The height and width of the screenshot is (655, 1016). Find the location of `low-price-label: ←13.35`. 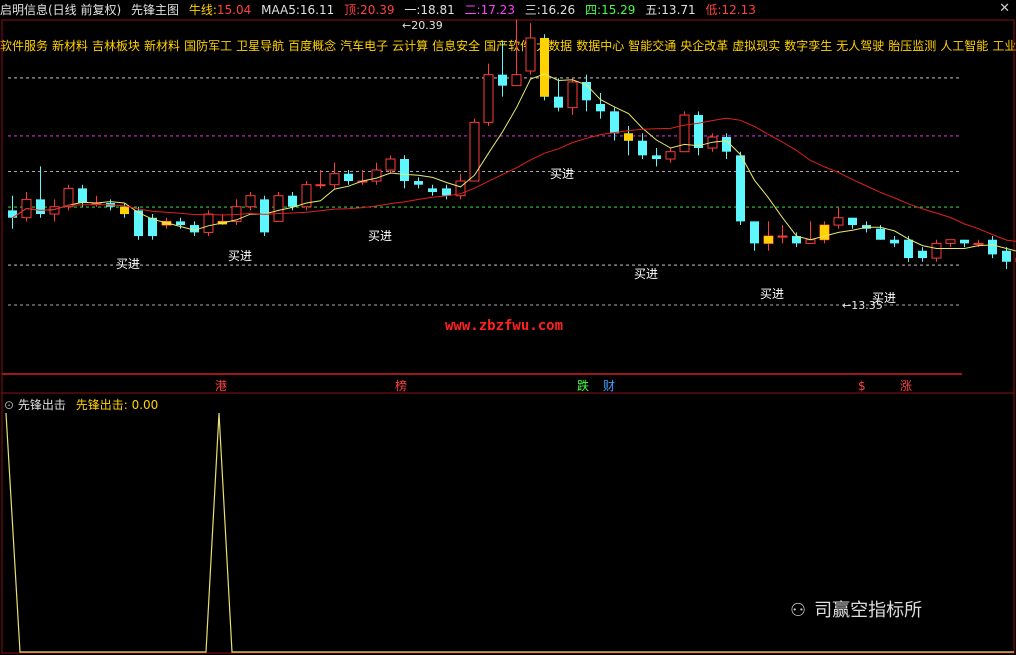

low-price-label: ←13.35 is located at coordinates (862, 305).